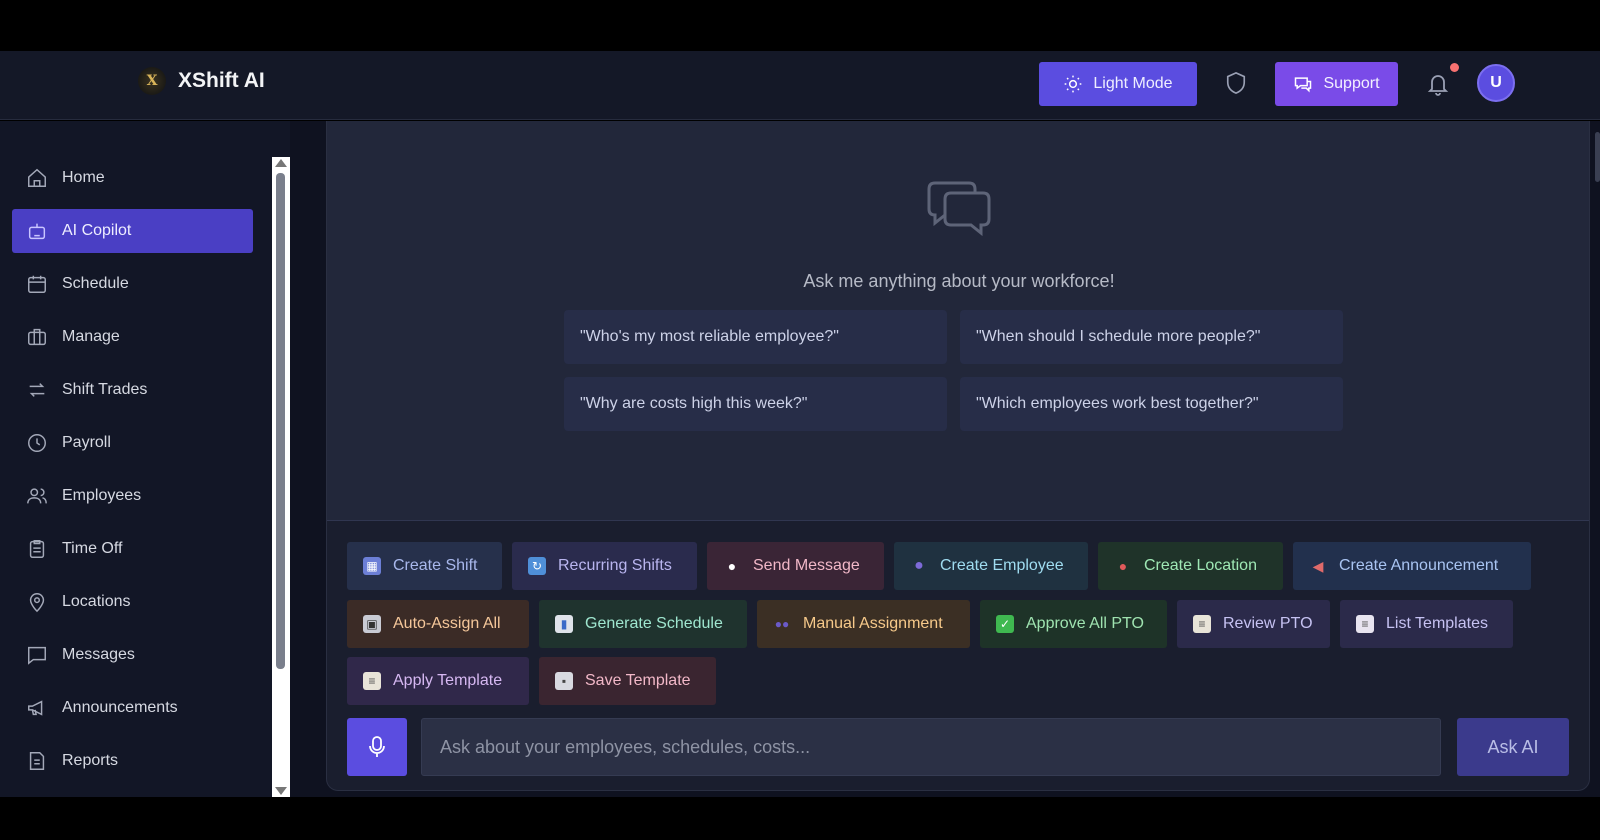  I want to click on support-button: Support, so click(1336, 84).